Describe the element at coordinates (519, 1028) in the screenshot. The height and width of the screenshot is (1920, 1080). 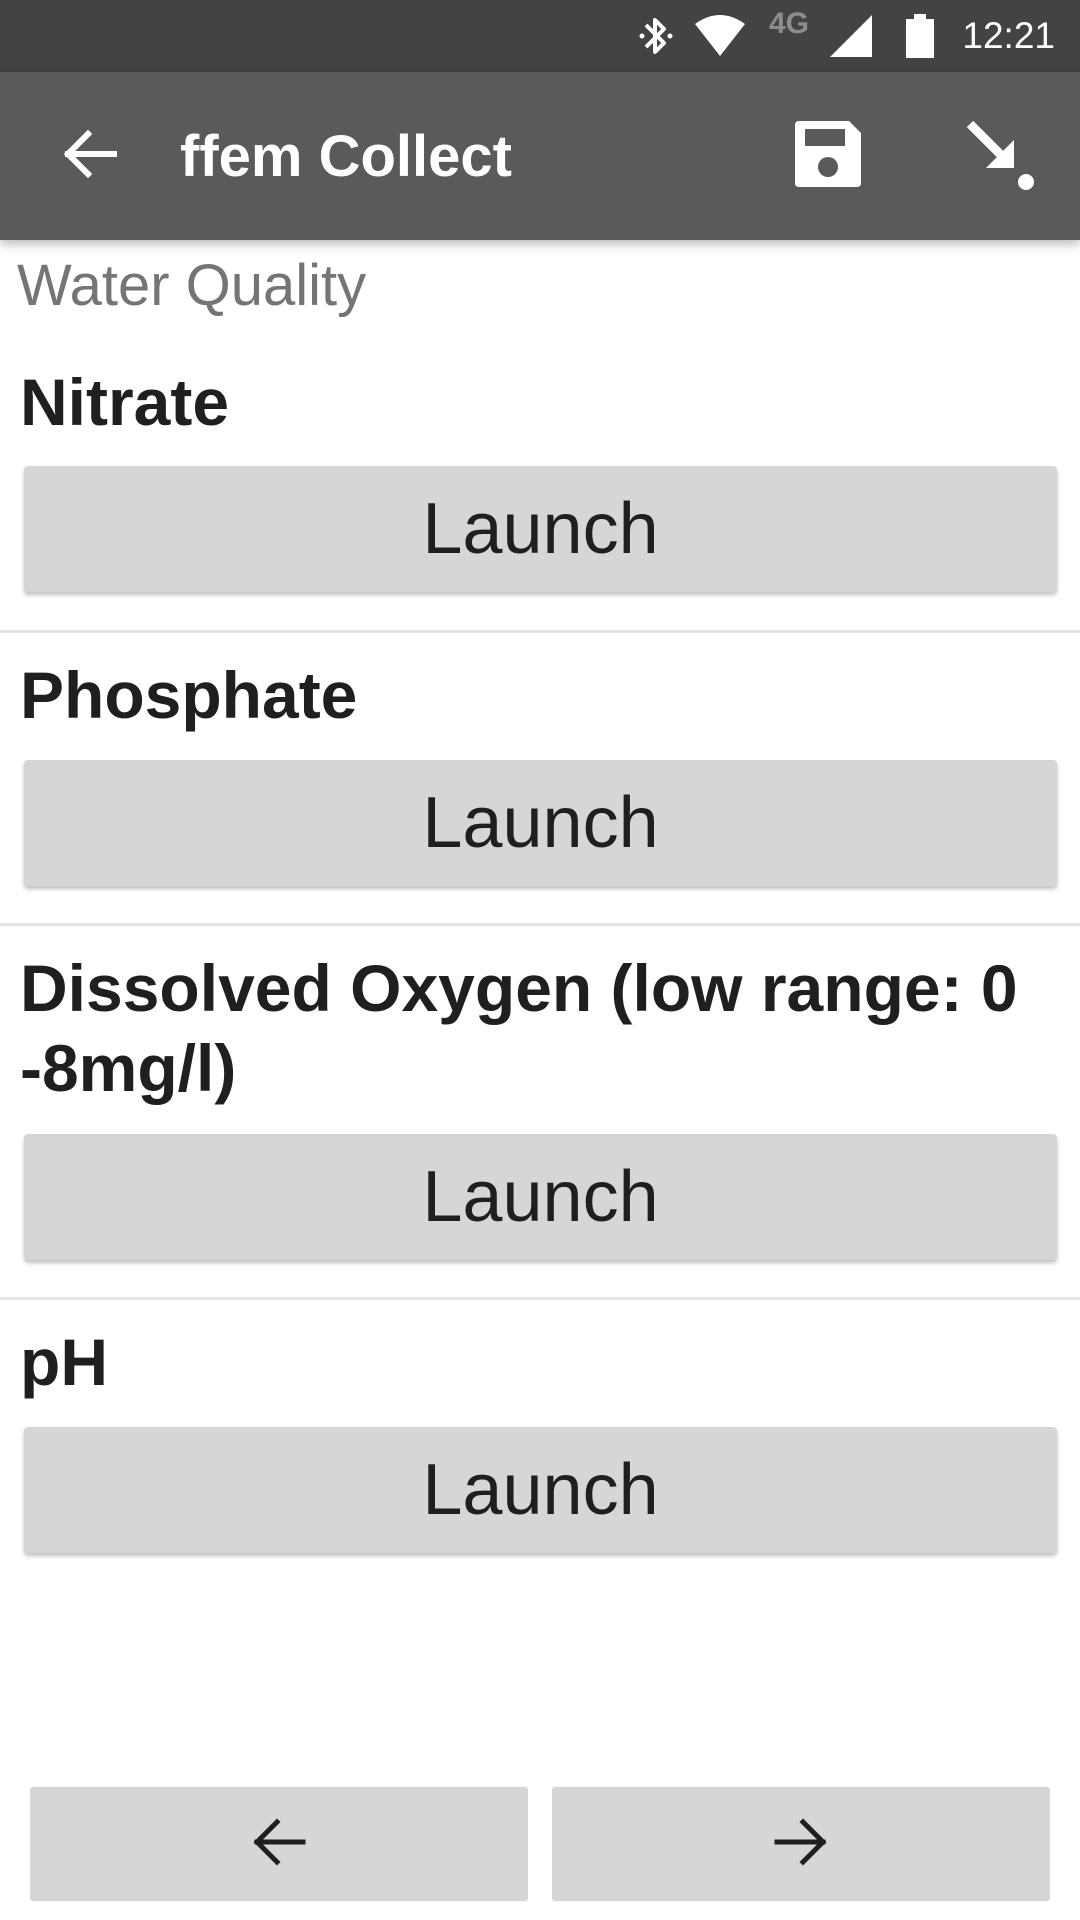
I see `question-label: Dissolved Oxygen (low range: 0 -8mg/l)` at that location.